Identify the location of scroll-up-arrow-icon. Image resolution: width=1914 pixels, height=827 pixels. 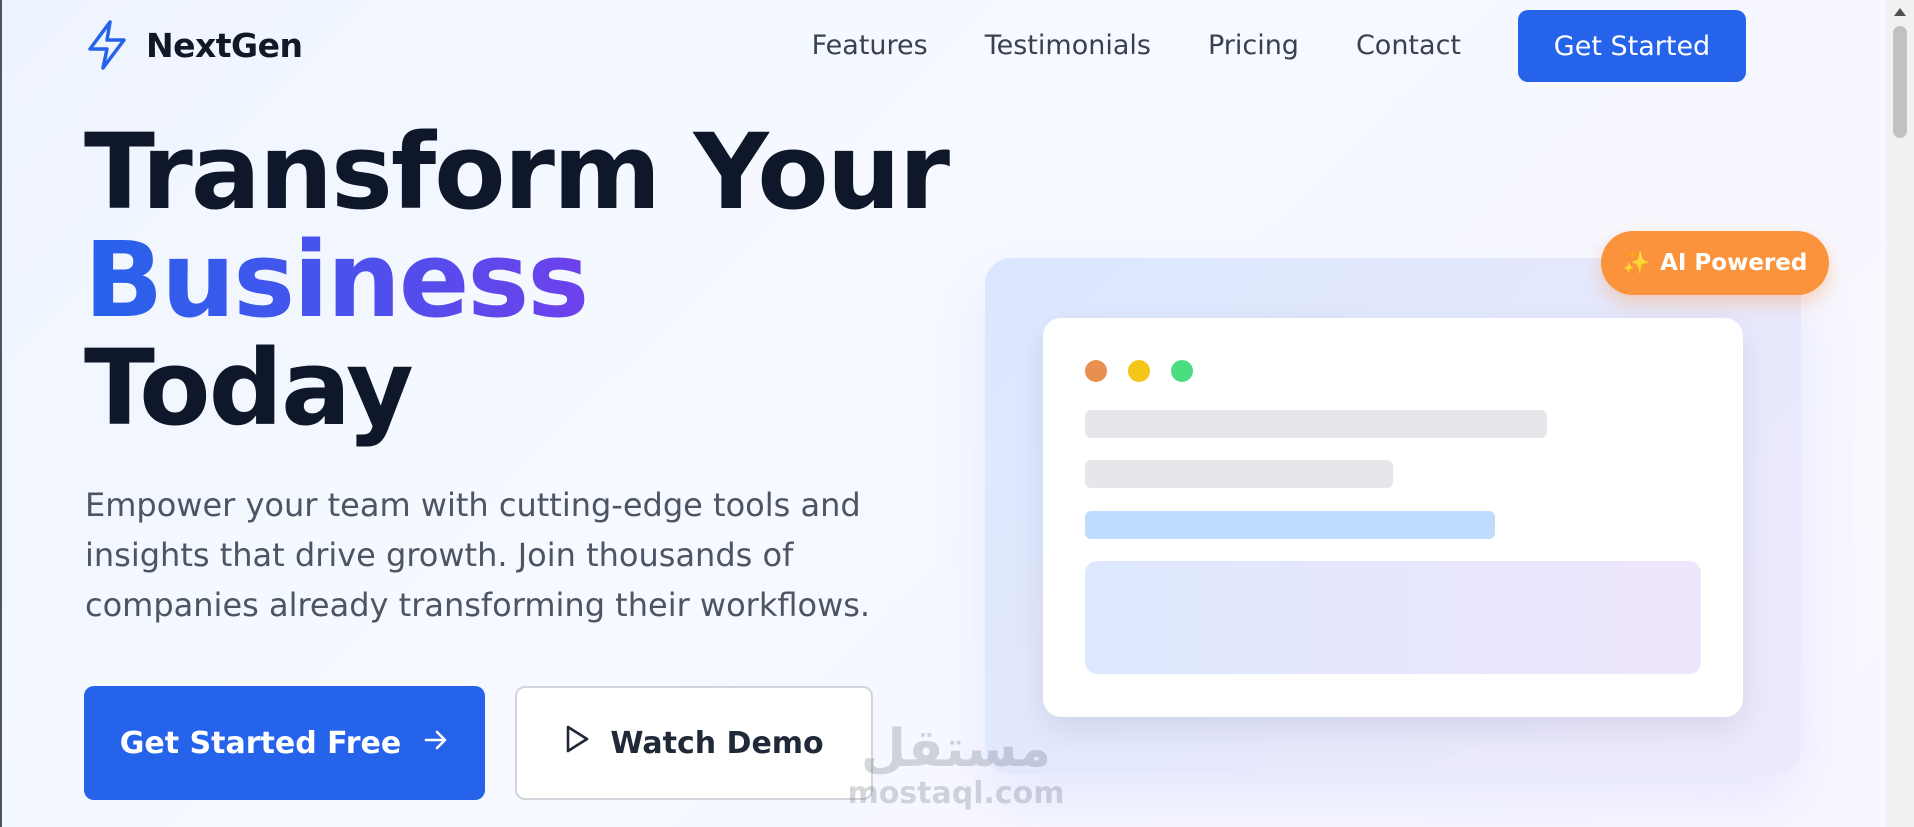
(1900, 12).